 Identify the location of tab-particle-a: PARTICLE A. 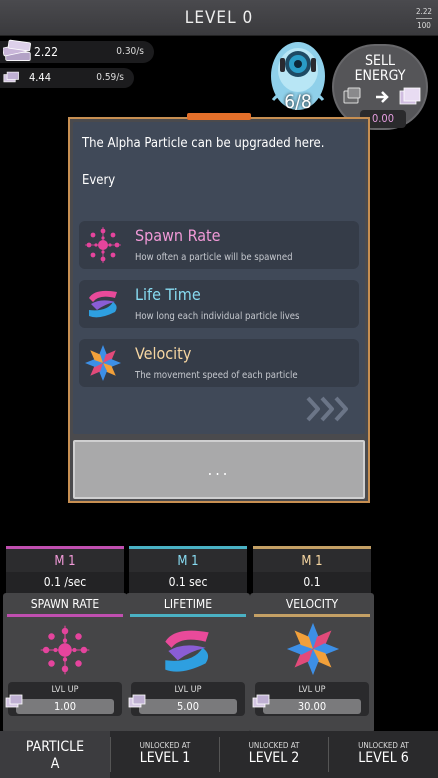
(55, 754).